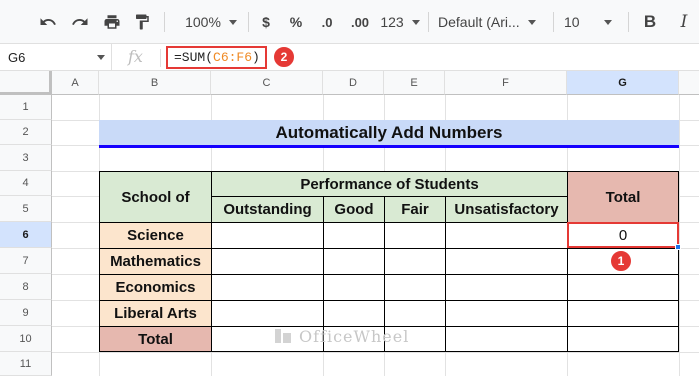 The width and height of the screenshot is (699, 376). I want to click on title-underline, so click(389, 146).